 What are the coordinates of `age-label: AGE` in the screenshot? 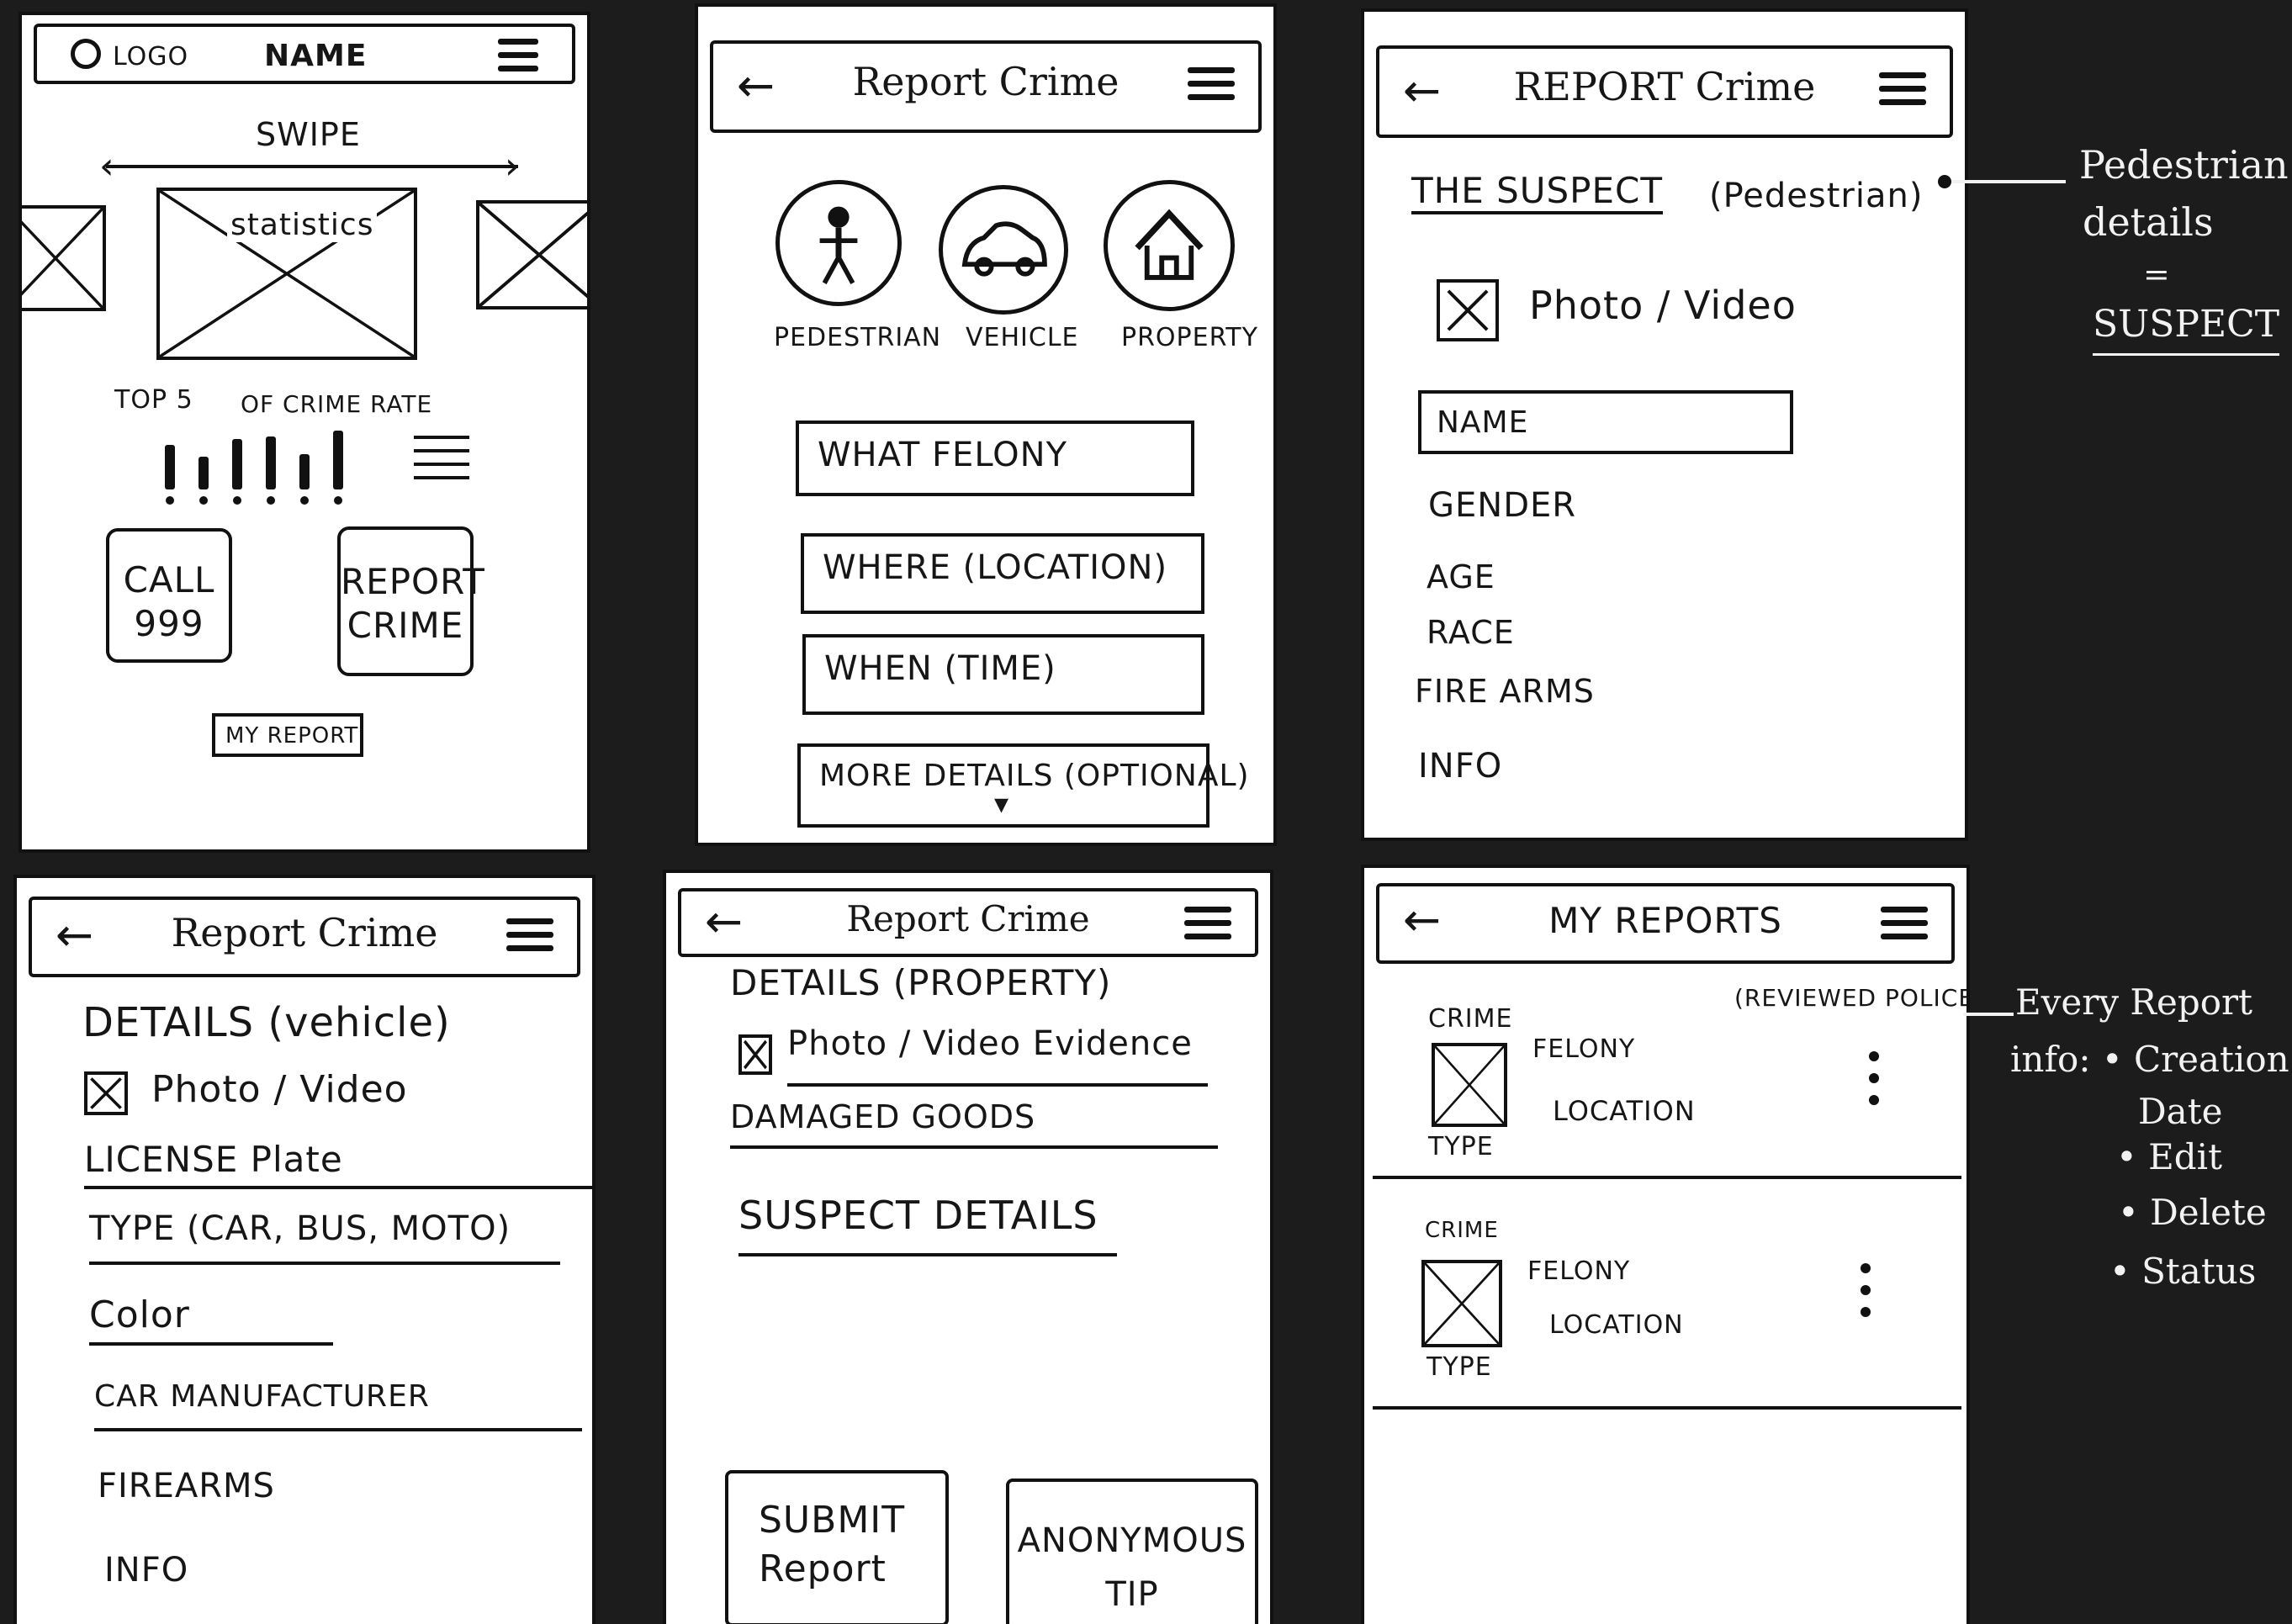 It's located at (1461, 576).